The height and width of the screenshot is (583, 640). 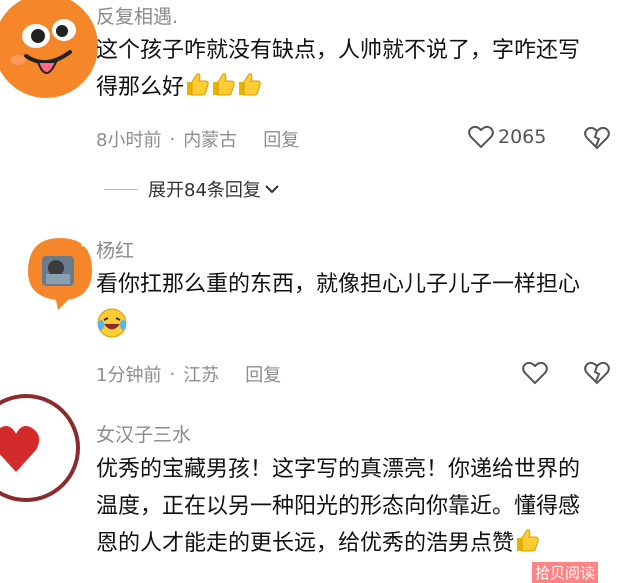 I want to click on expand-replies-label: 展开84条回复, so click(x=204, y=190).